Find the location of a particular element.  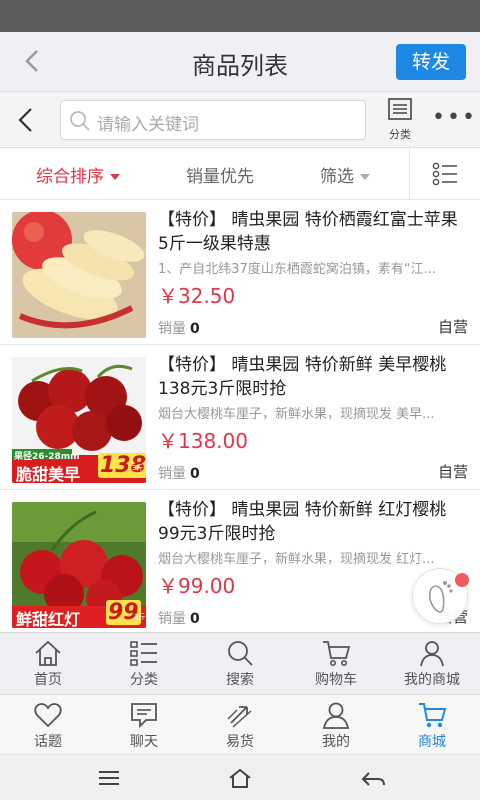

nav-category: 分类 is located at coordinates (144, 663).